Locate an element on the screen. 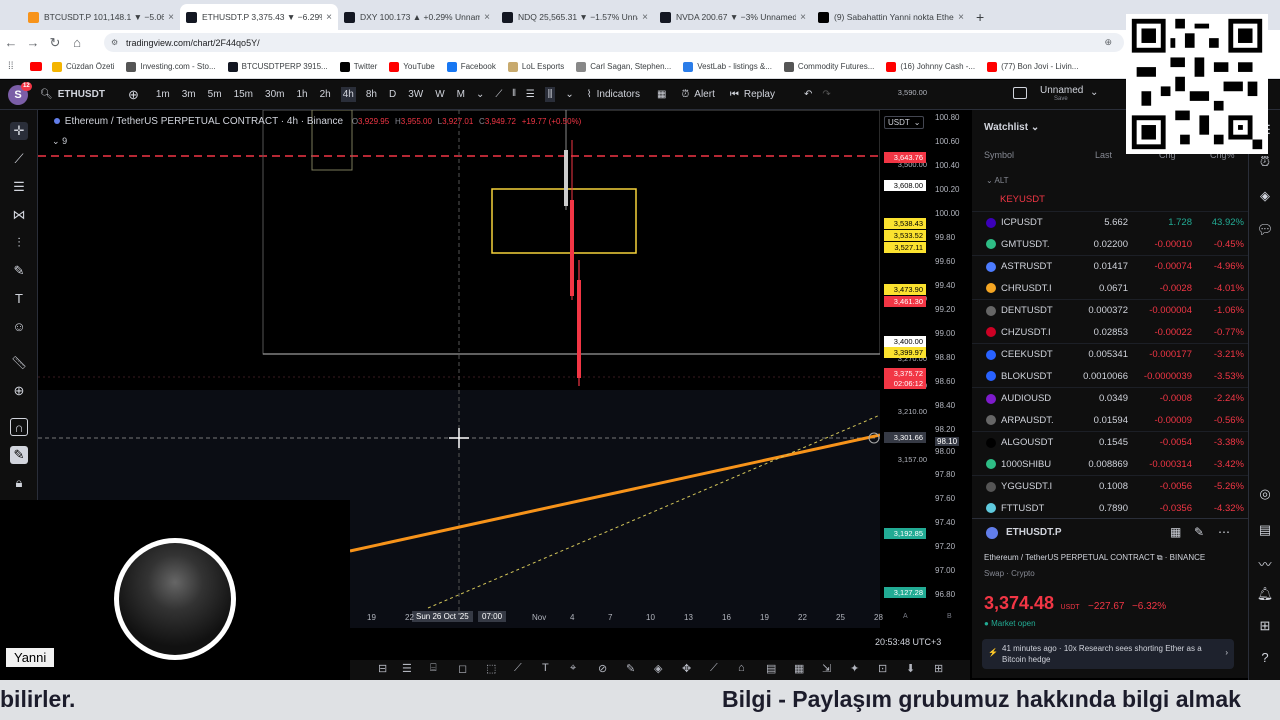 This screenshot has height=720, width=1280. ruler-icon: 📏︎ is located at coordinates (19, 363).